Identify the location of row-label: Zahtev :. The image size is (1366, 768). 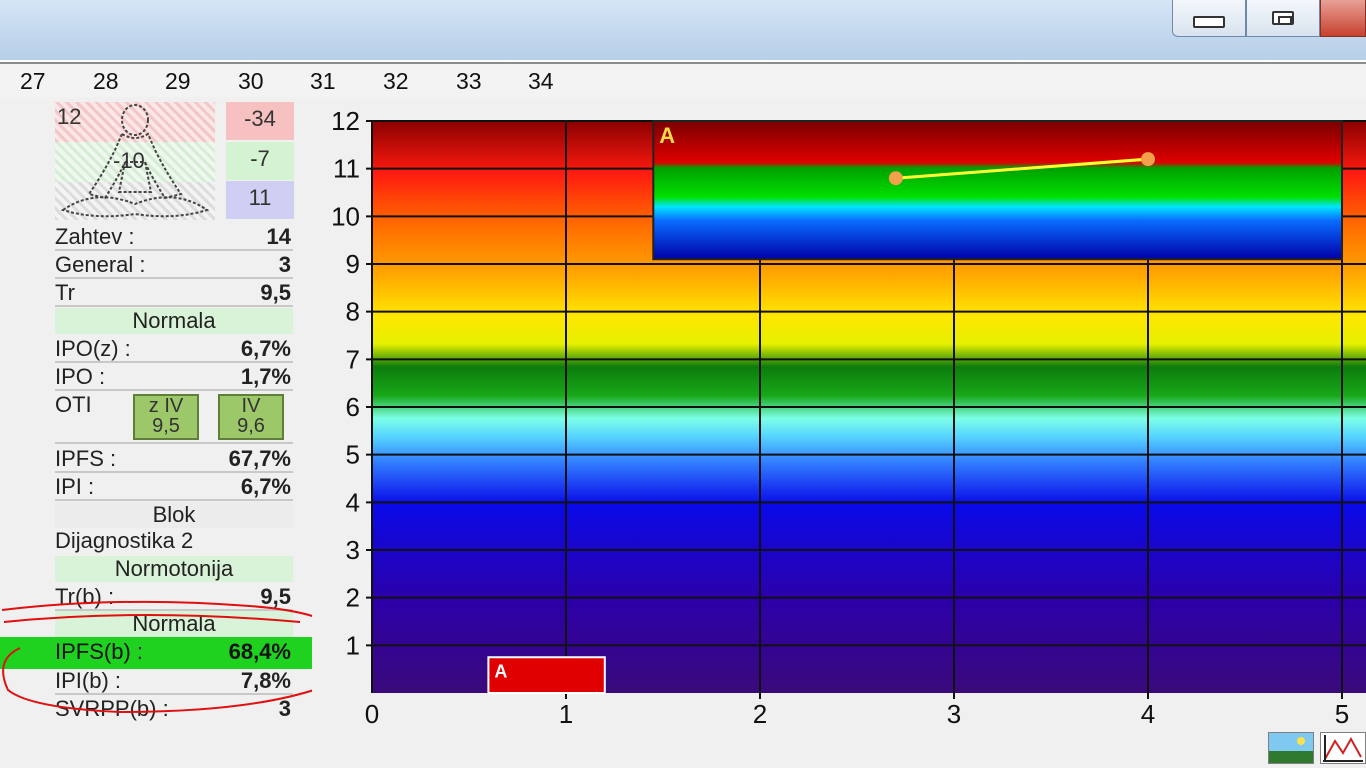
(95, 236).